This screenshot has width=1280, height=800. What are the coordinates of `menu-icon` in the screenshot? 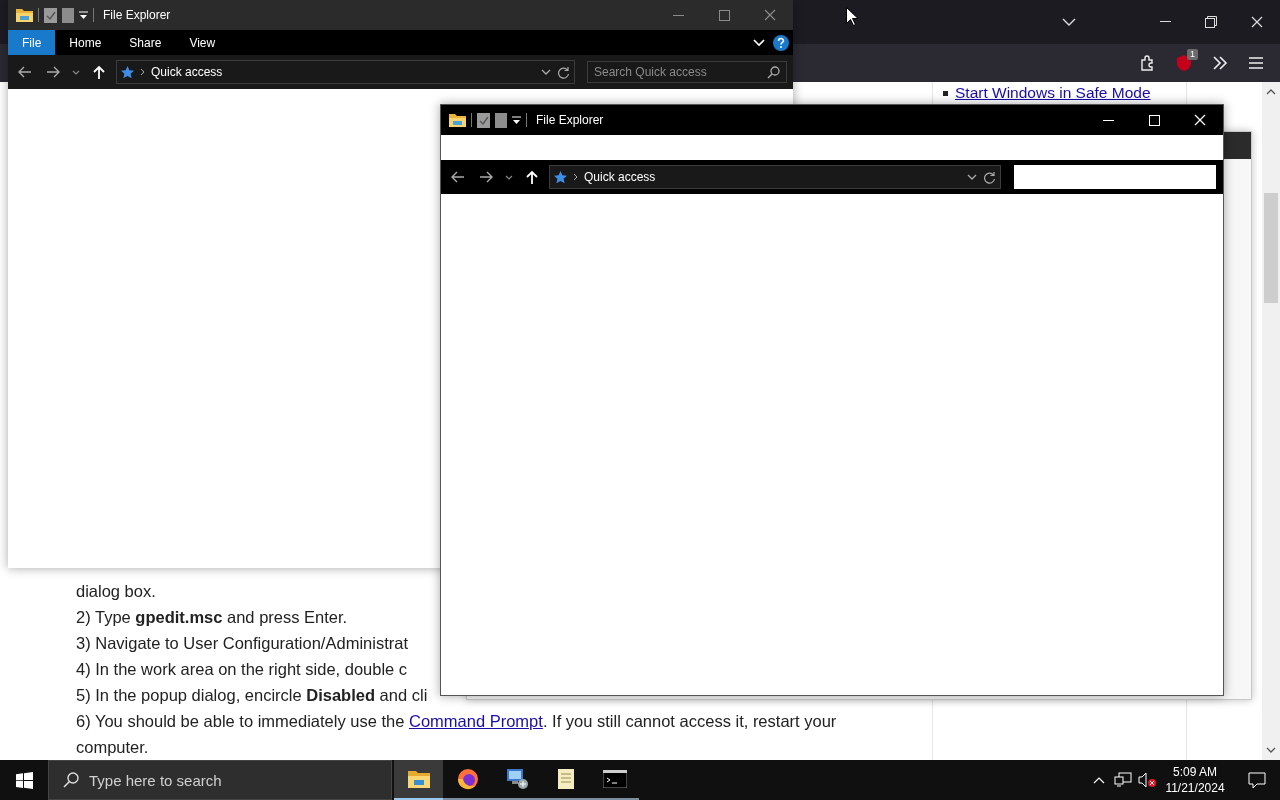 It's located at (1256, 63).